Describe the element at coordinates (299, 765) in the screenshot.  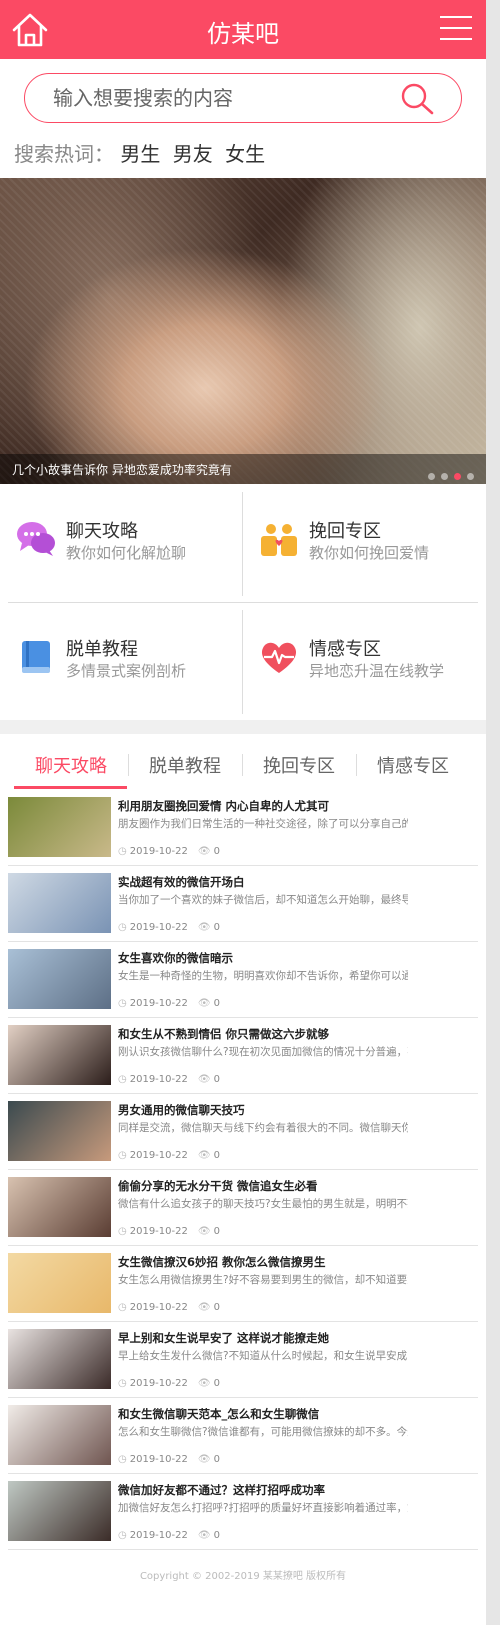
I see `tab-win-back: 挽回专区` at that location.